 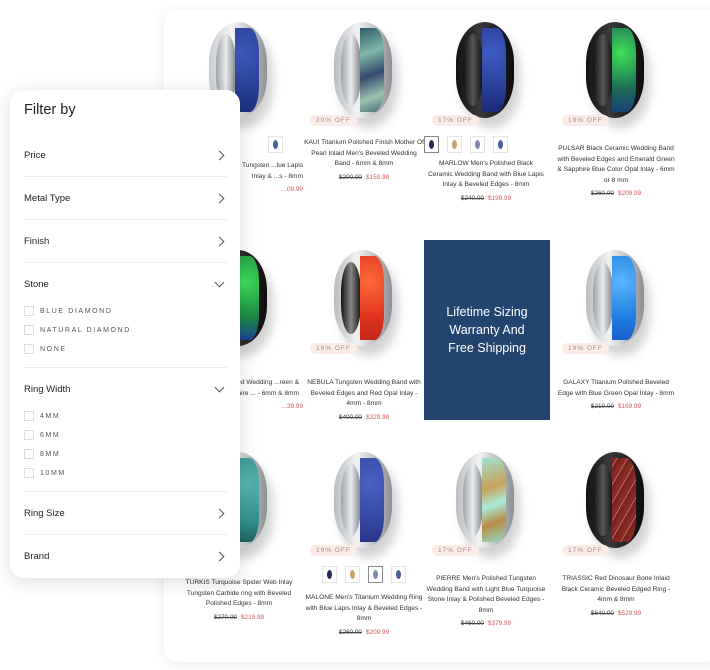 What do you see at coordinates (333, 348) in the screenshot?
I see `discount-badge: 18% OFF` at bounding box center [333, 348].